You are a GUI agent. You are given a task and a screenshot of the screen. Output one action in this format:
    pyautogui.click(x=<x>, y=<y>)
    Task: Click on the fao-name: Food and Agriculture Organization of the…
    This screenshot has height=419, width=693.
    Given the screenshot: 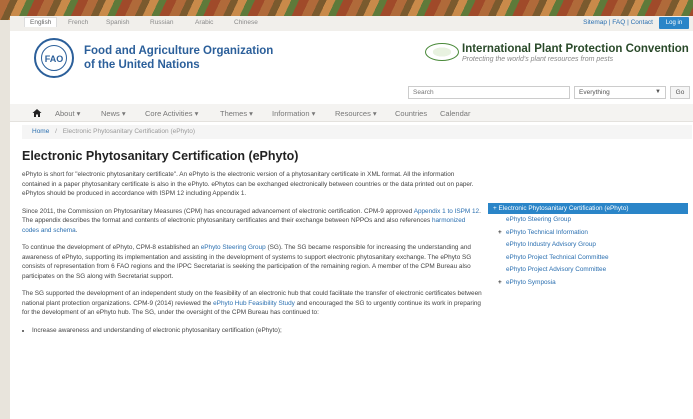 What is the action you would take?
    pyautogui.click(x=178, y=58)
    